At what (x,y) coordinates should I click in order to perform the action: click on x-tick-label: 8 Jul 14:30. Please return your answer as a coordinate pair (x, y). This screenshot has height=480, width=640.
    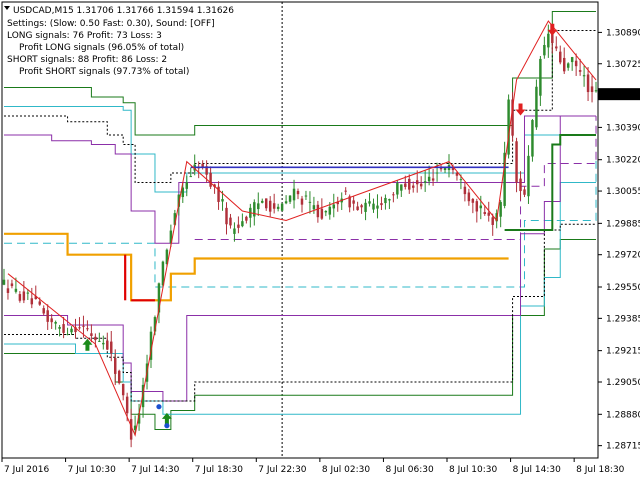
    Looking at the image, I should click on (537, 470).